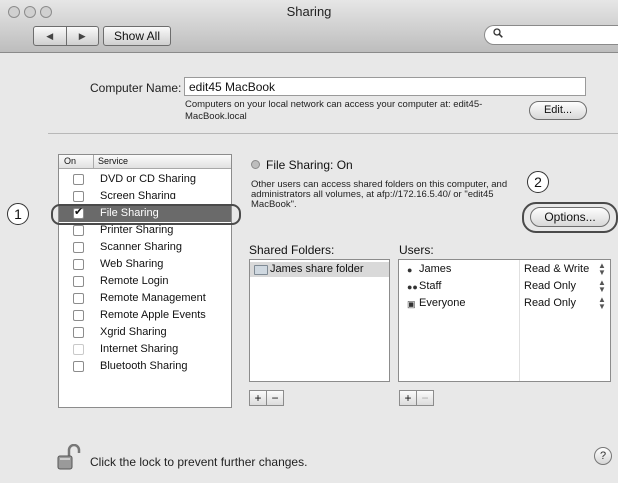 Image resolution: width=618 pixels, height=483 pixels. What do you see at coordinates (430, 286) in the screenshot?
I see `user-name: Staff` at bounding box center [430, 286].